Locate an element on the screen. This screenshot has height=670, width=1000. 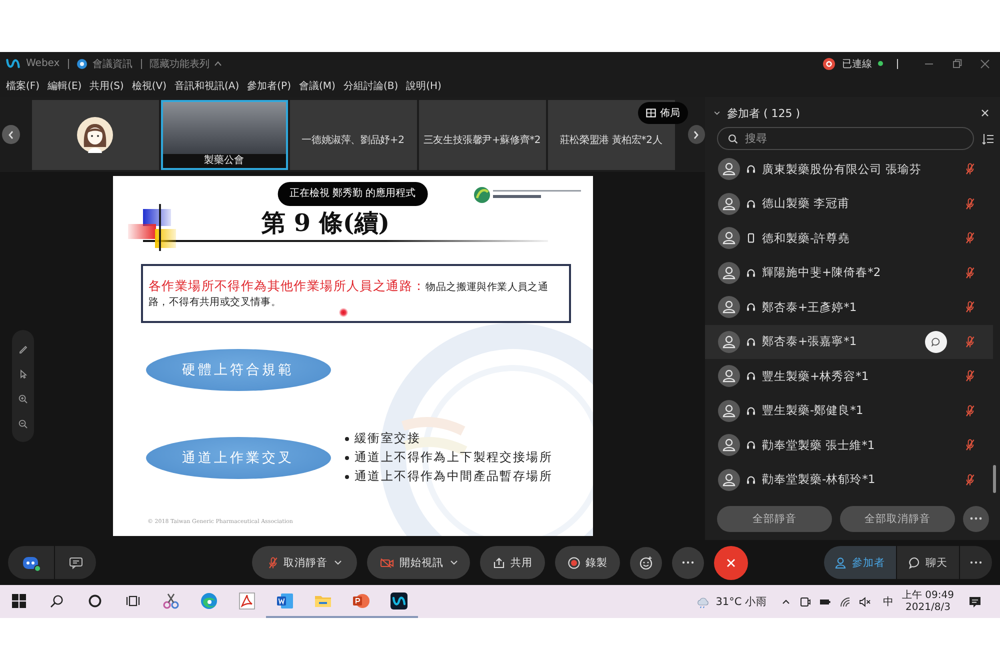
corner-squares-drawing is located at coordinates (152, 227).